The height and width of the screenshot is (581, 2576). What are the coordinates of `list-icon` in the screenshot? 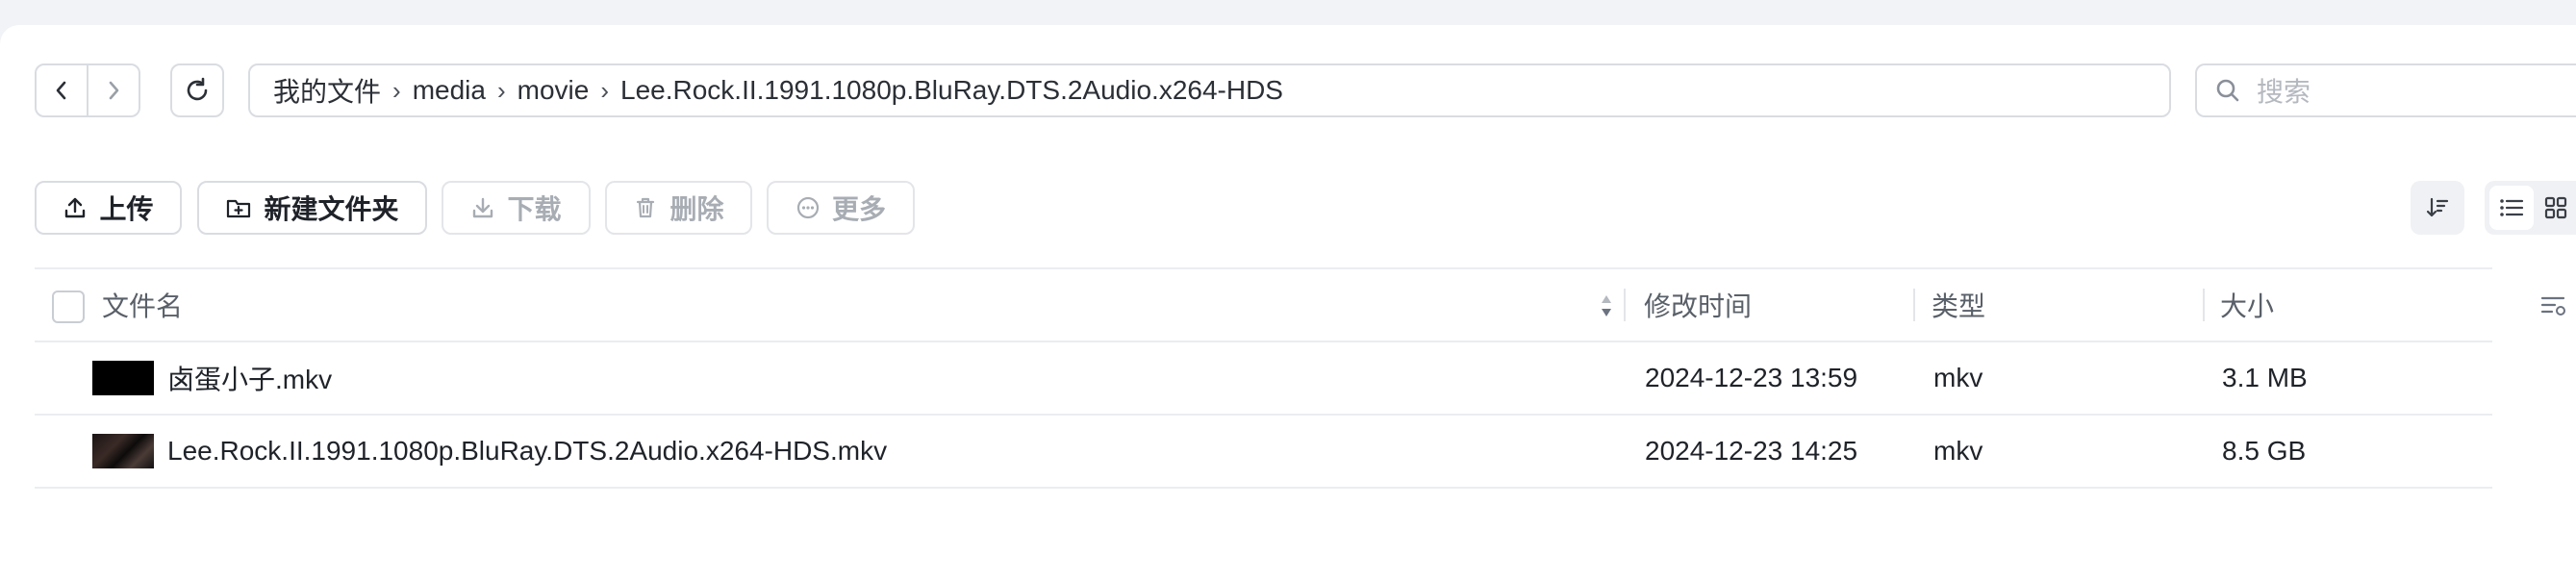 It's located at (2511, 207).